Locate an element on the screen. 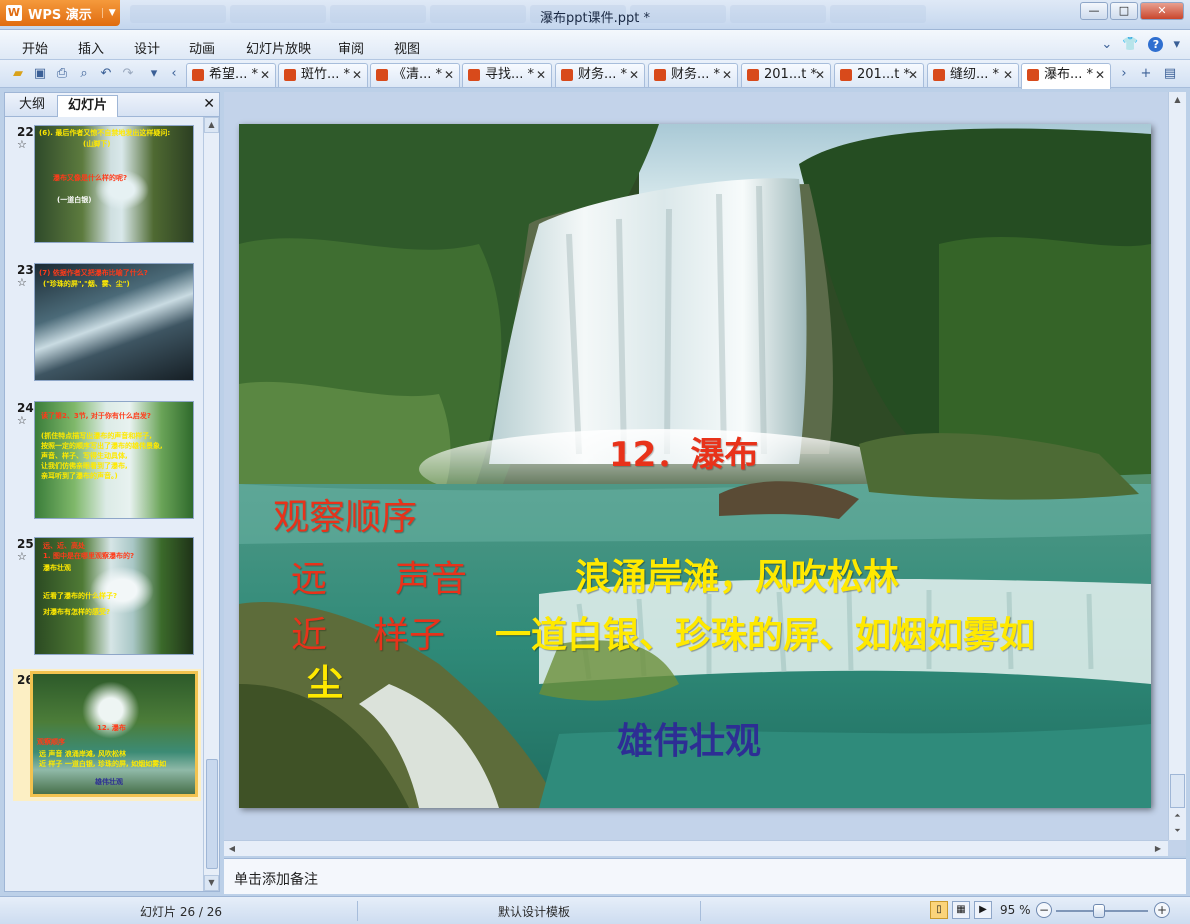 This screenshot has height=924, width=1190. tab-list-icon: ▤ is located at coordinates (1170, 74).